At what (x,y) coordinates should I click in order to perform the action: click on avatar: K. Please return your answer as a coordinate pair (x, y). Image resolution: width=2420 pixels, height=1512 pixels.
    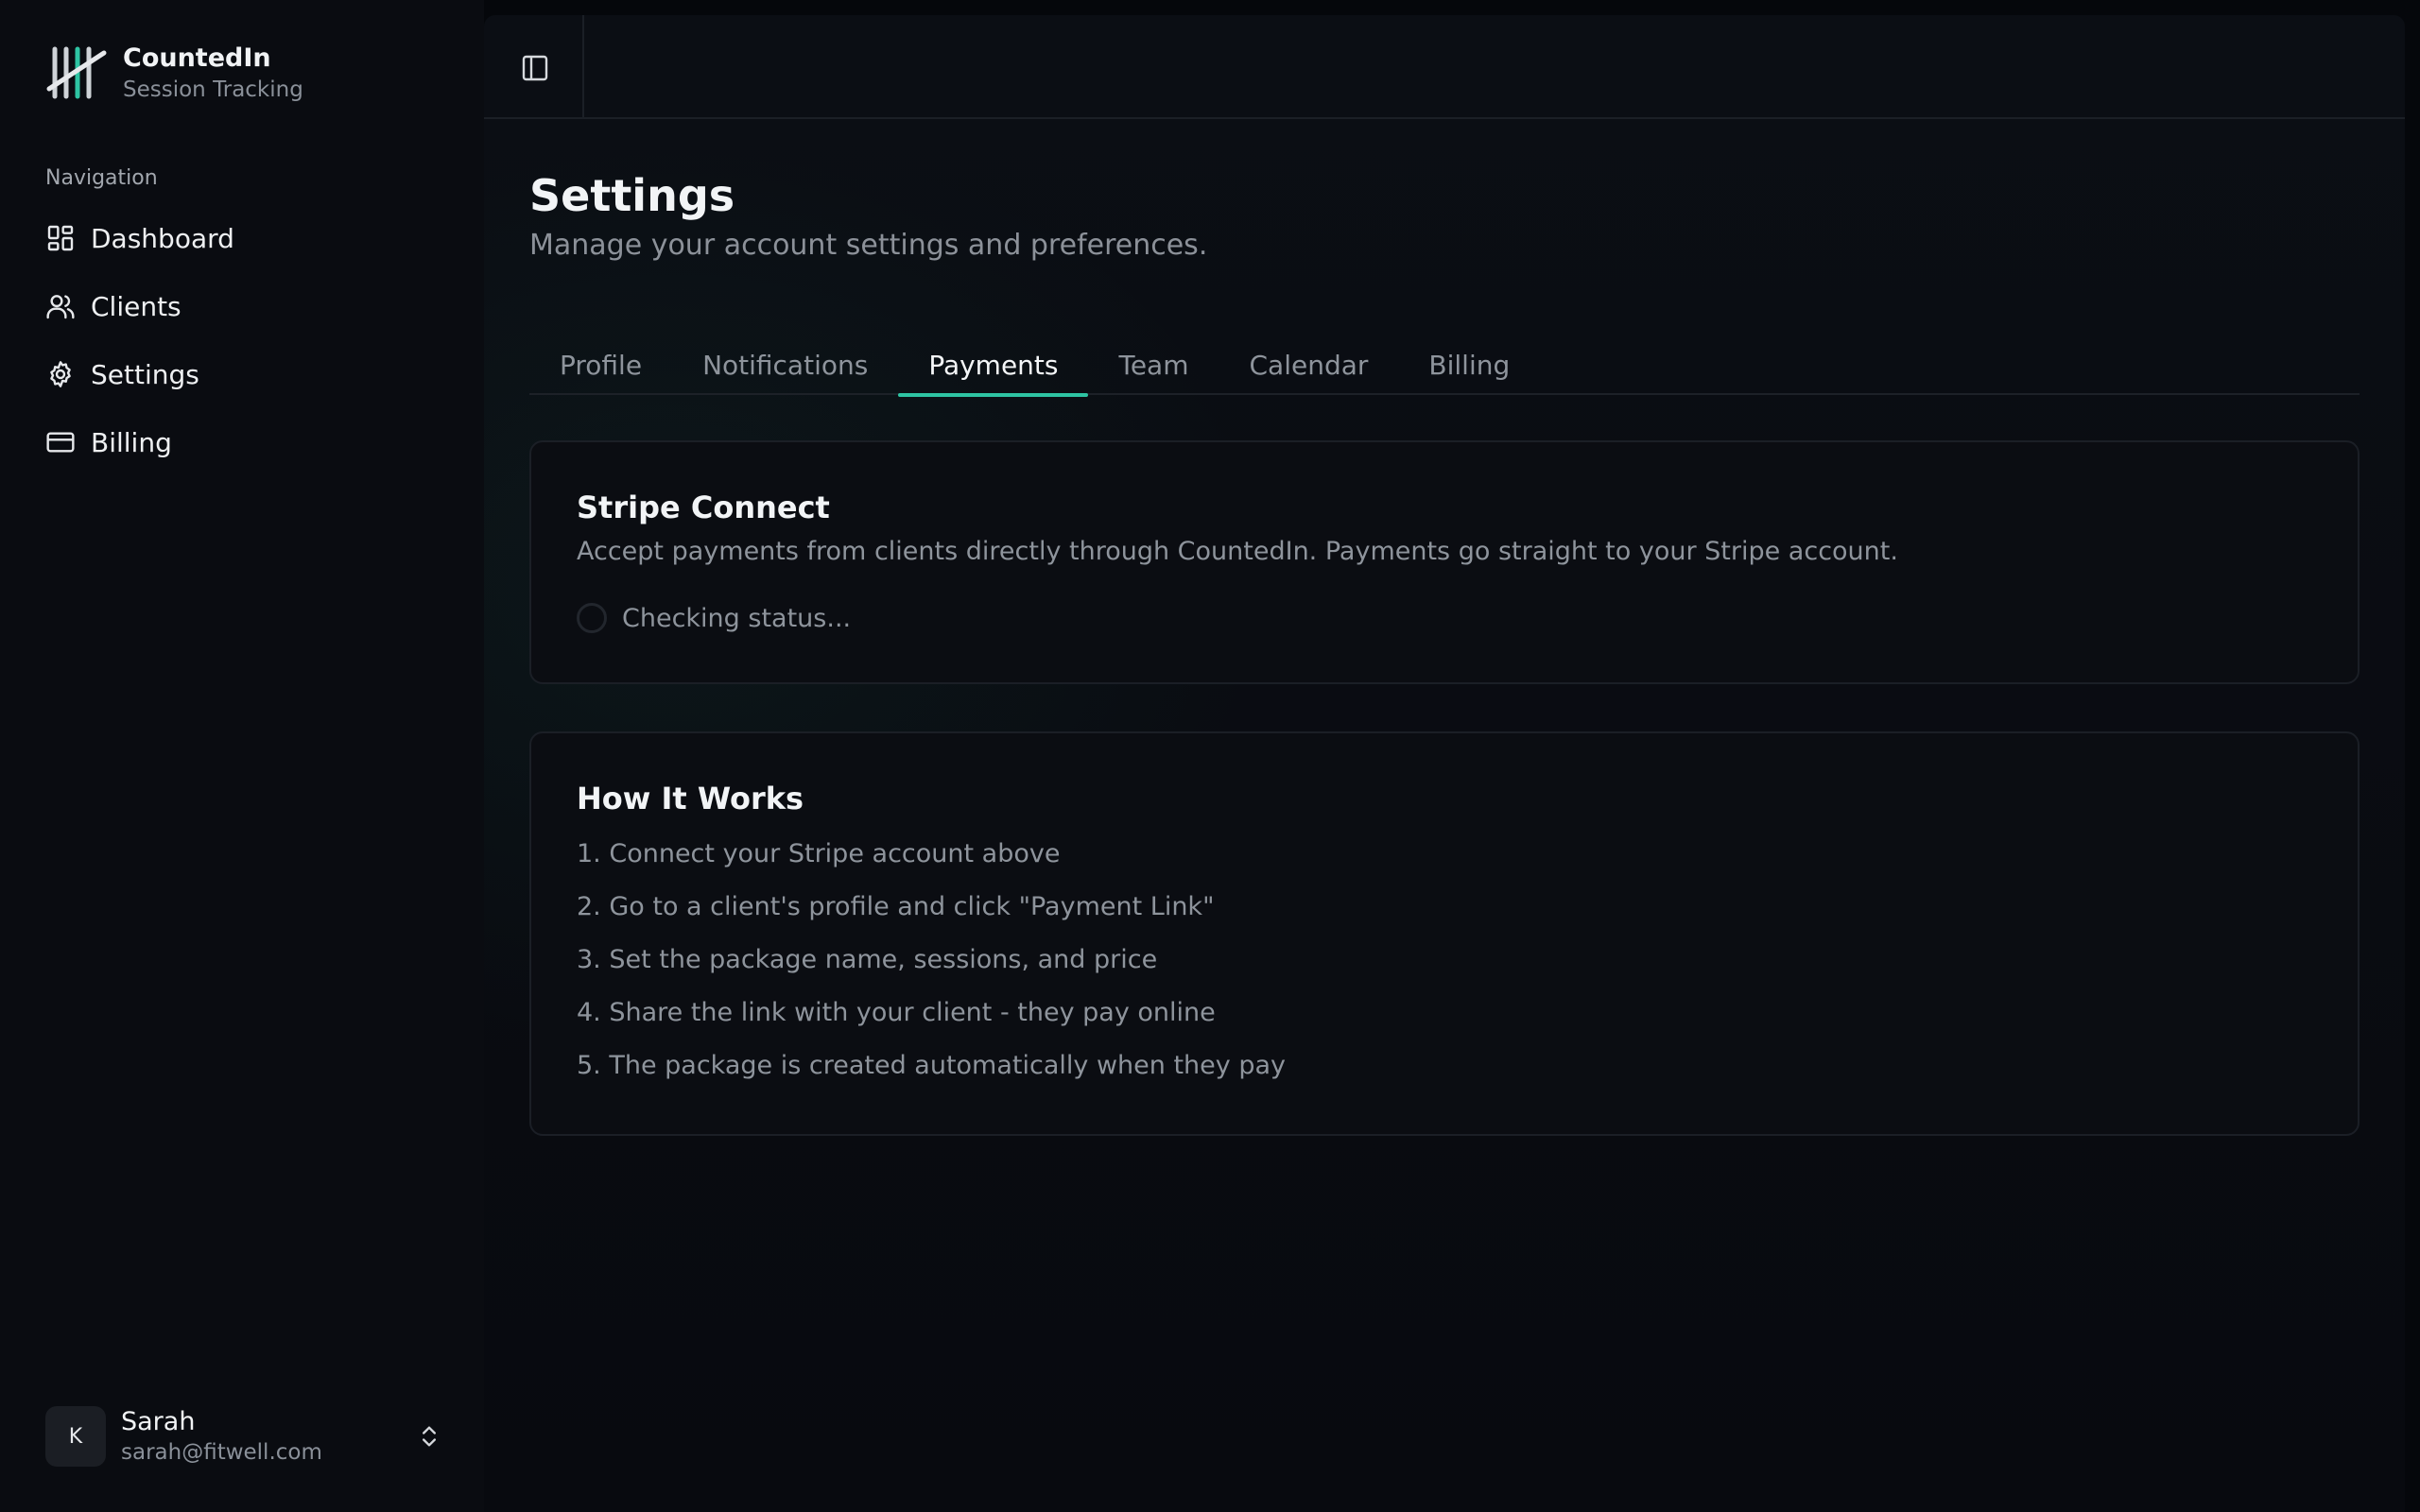
    Looking at the image, I should click on (75, 1436).